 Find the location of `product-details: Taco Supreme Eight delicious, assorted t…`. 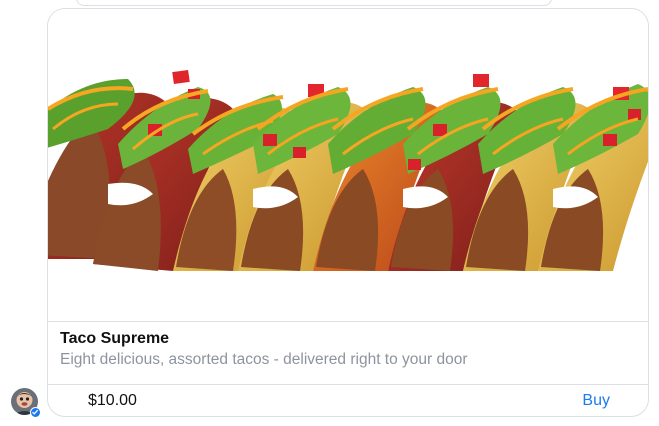

product-details: Taco Supreme Eight delicious, assorted t… is located at coordinates (348, 353).